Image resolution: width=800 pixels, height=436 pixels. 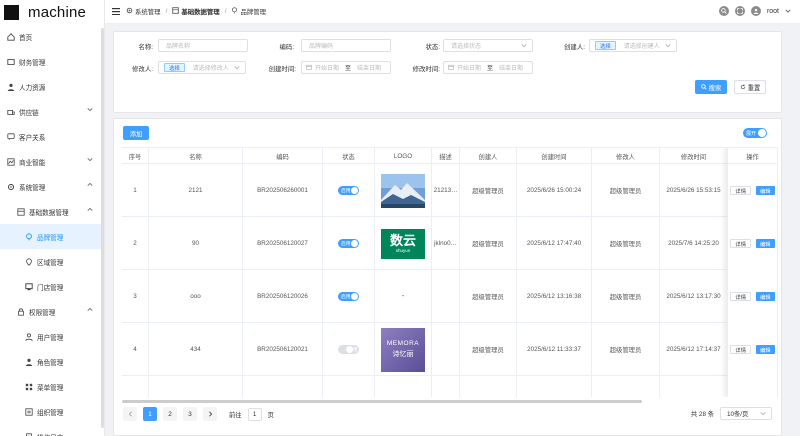 What do you see at coordinates (755, 133) in the screenshot?
I see `expand-toggle: 展开` at bounding box center [755, 133].